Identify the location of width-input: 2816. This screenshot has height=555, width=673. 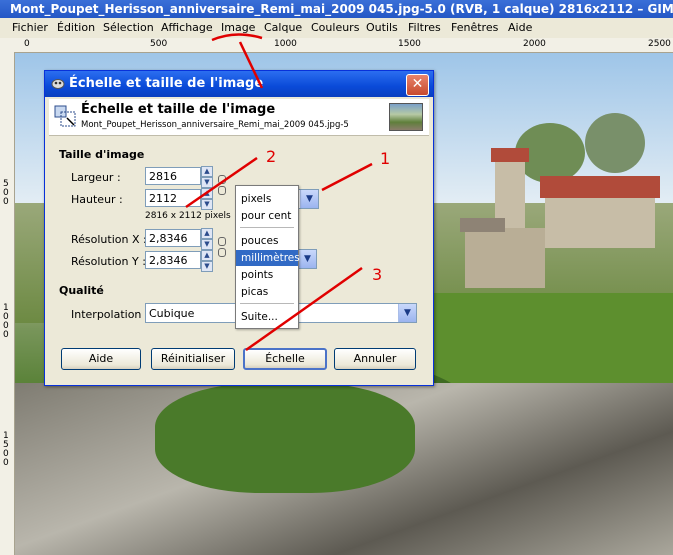
(173, 176).